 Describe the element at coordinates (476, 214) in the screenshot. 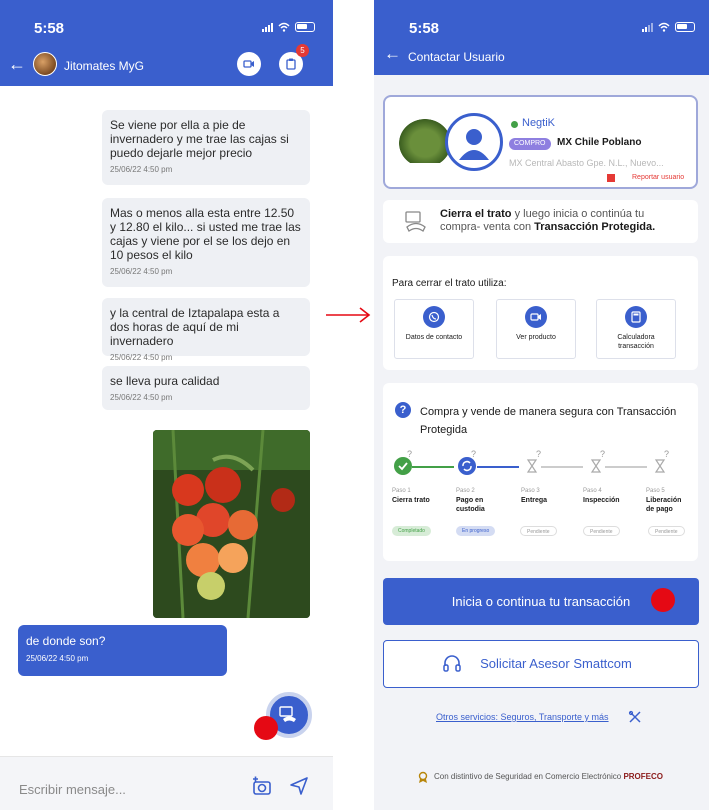

I see `deal-bold-1: Cierra el trato` at that location.